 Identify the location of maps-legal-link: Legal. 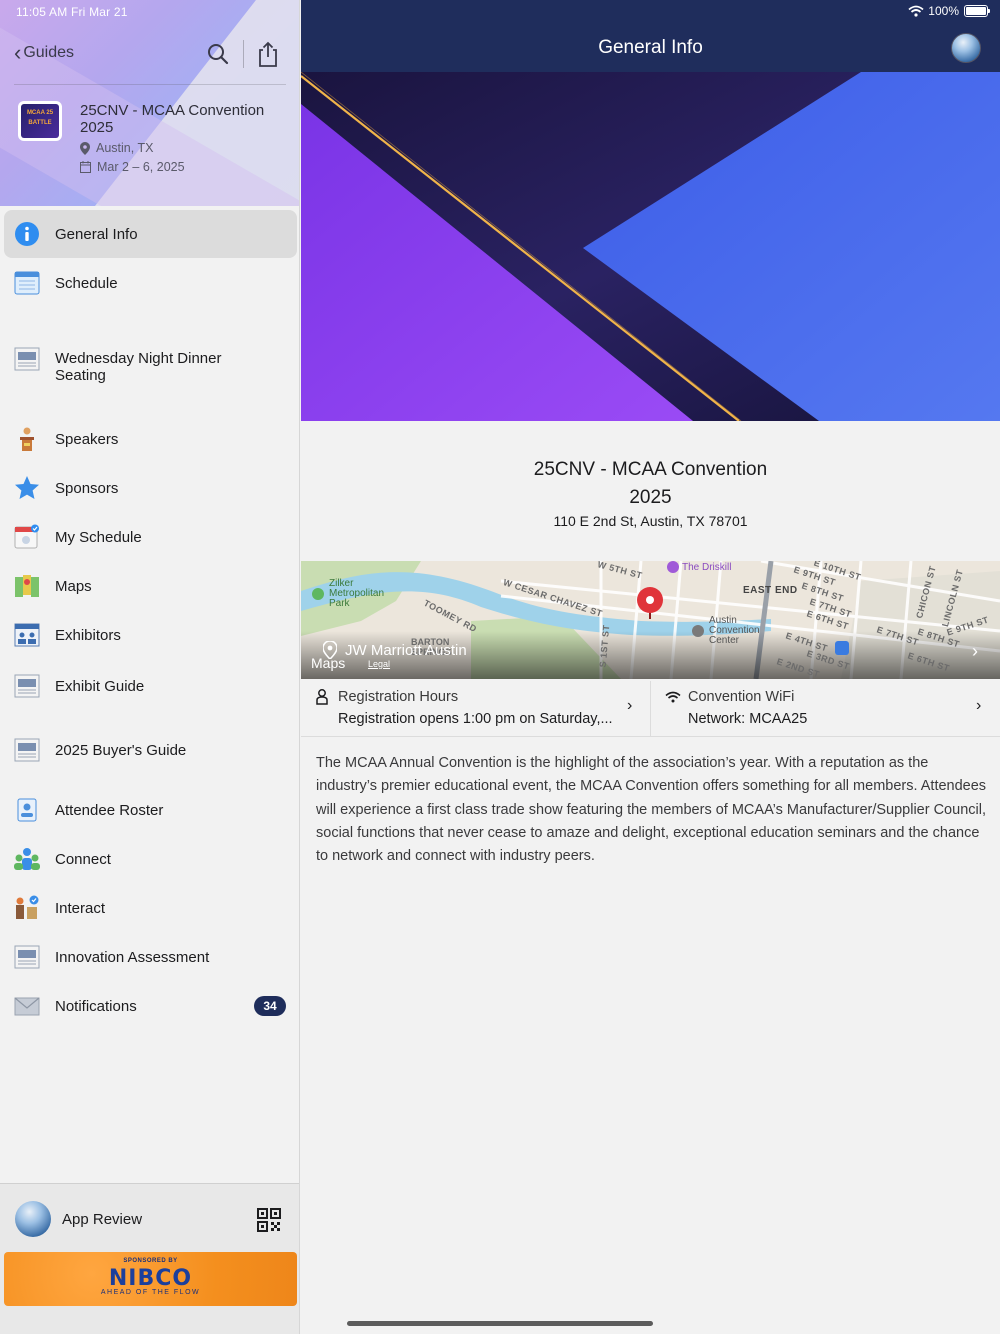
(379, 664).